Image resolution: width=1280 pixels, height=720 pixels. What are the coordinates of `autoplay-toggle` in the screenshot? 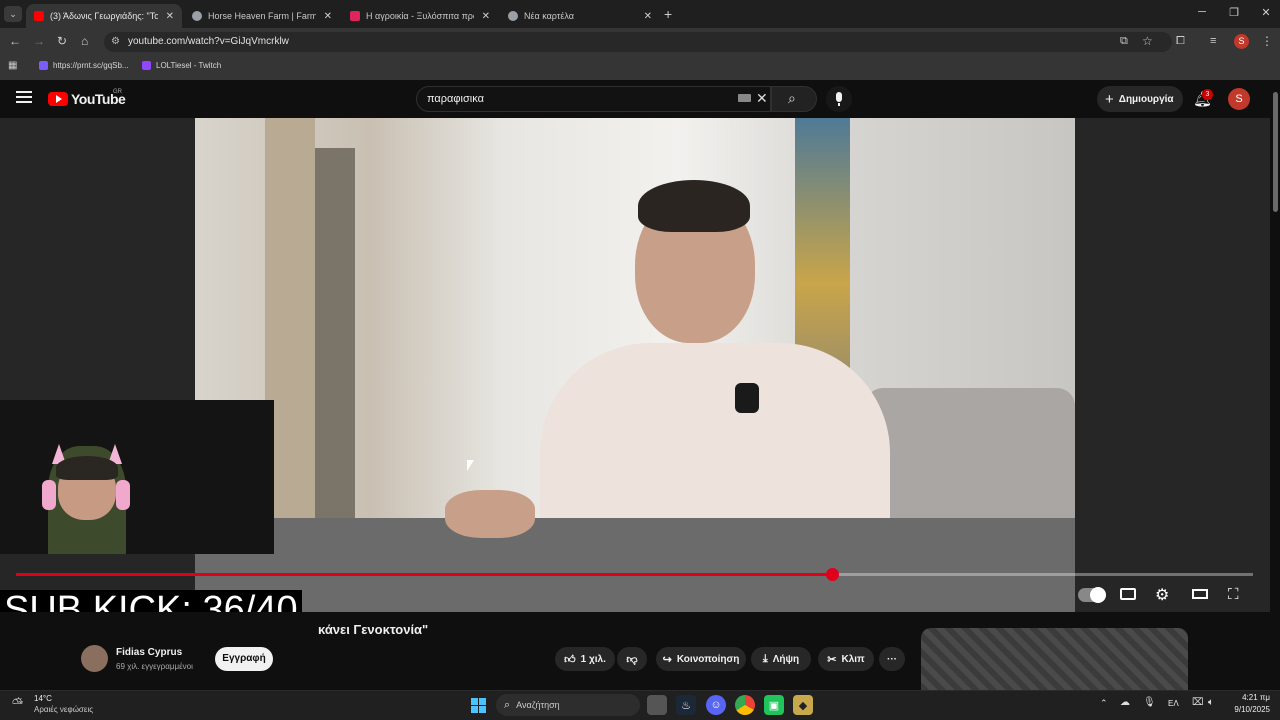 It's located at (1092, 595).